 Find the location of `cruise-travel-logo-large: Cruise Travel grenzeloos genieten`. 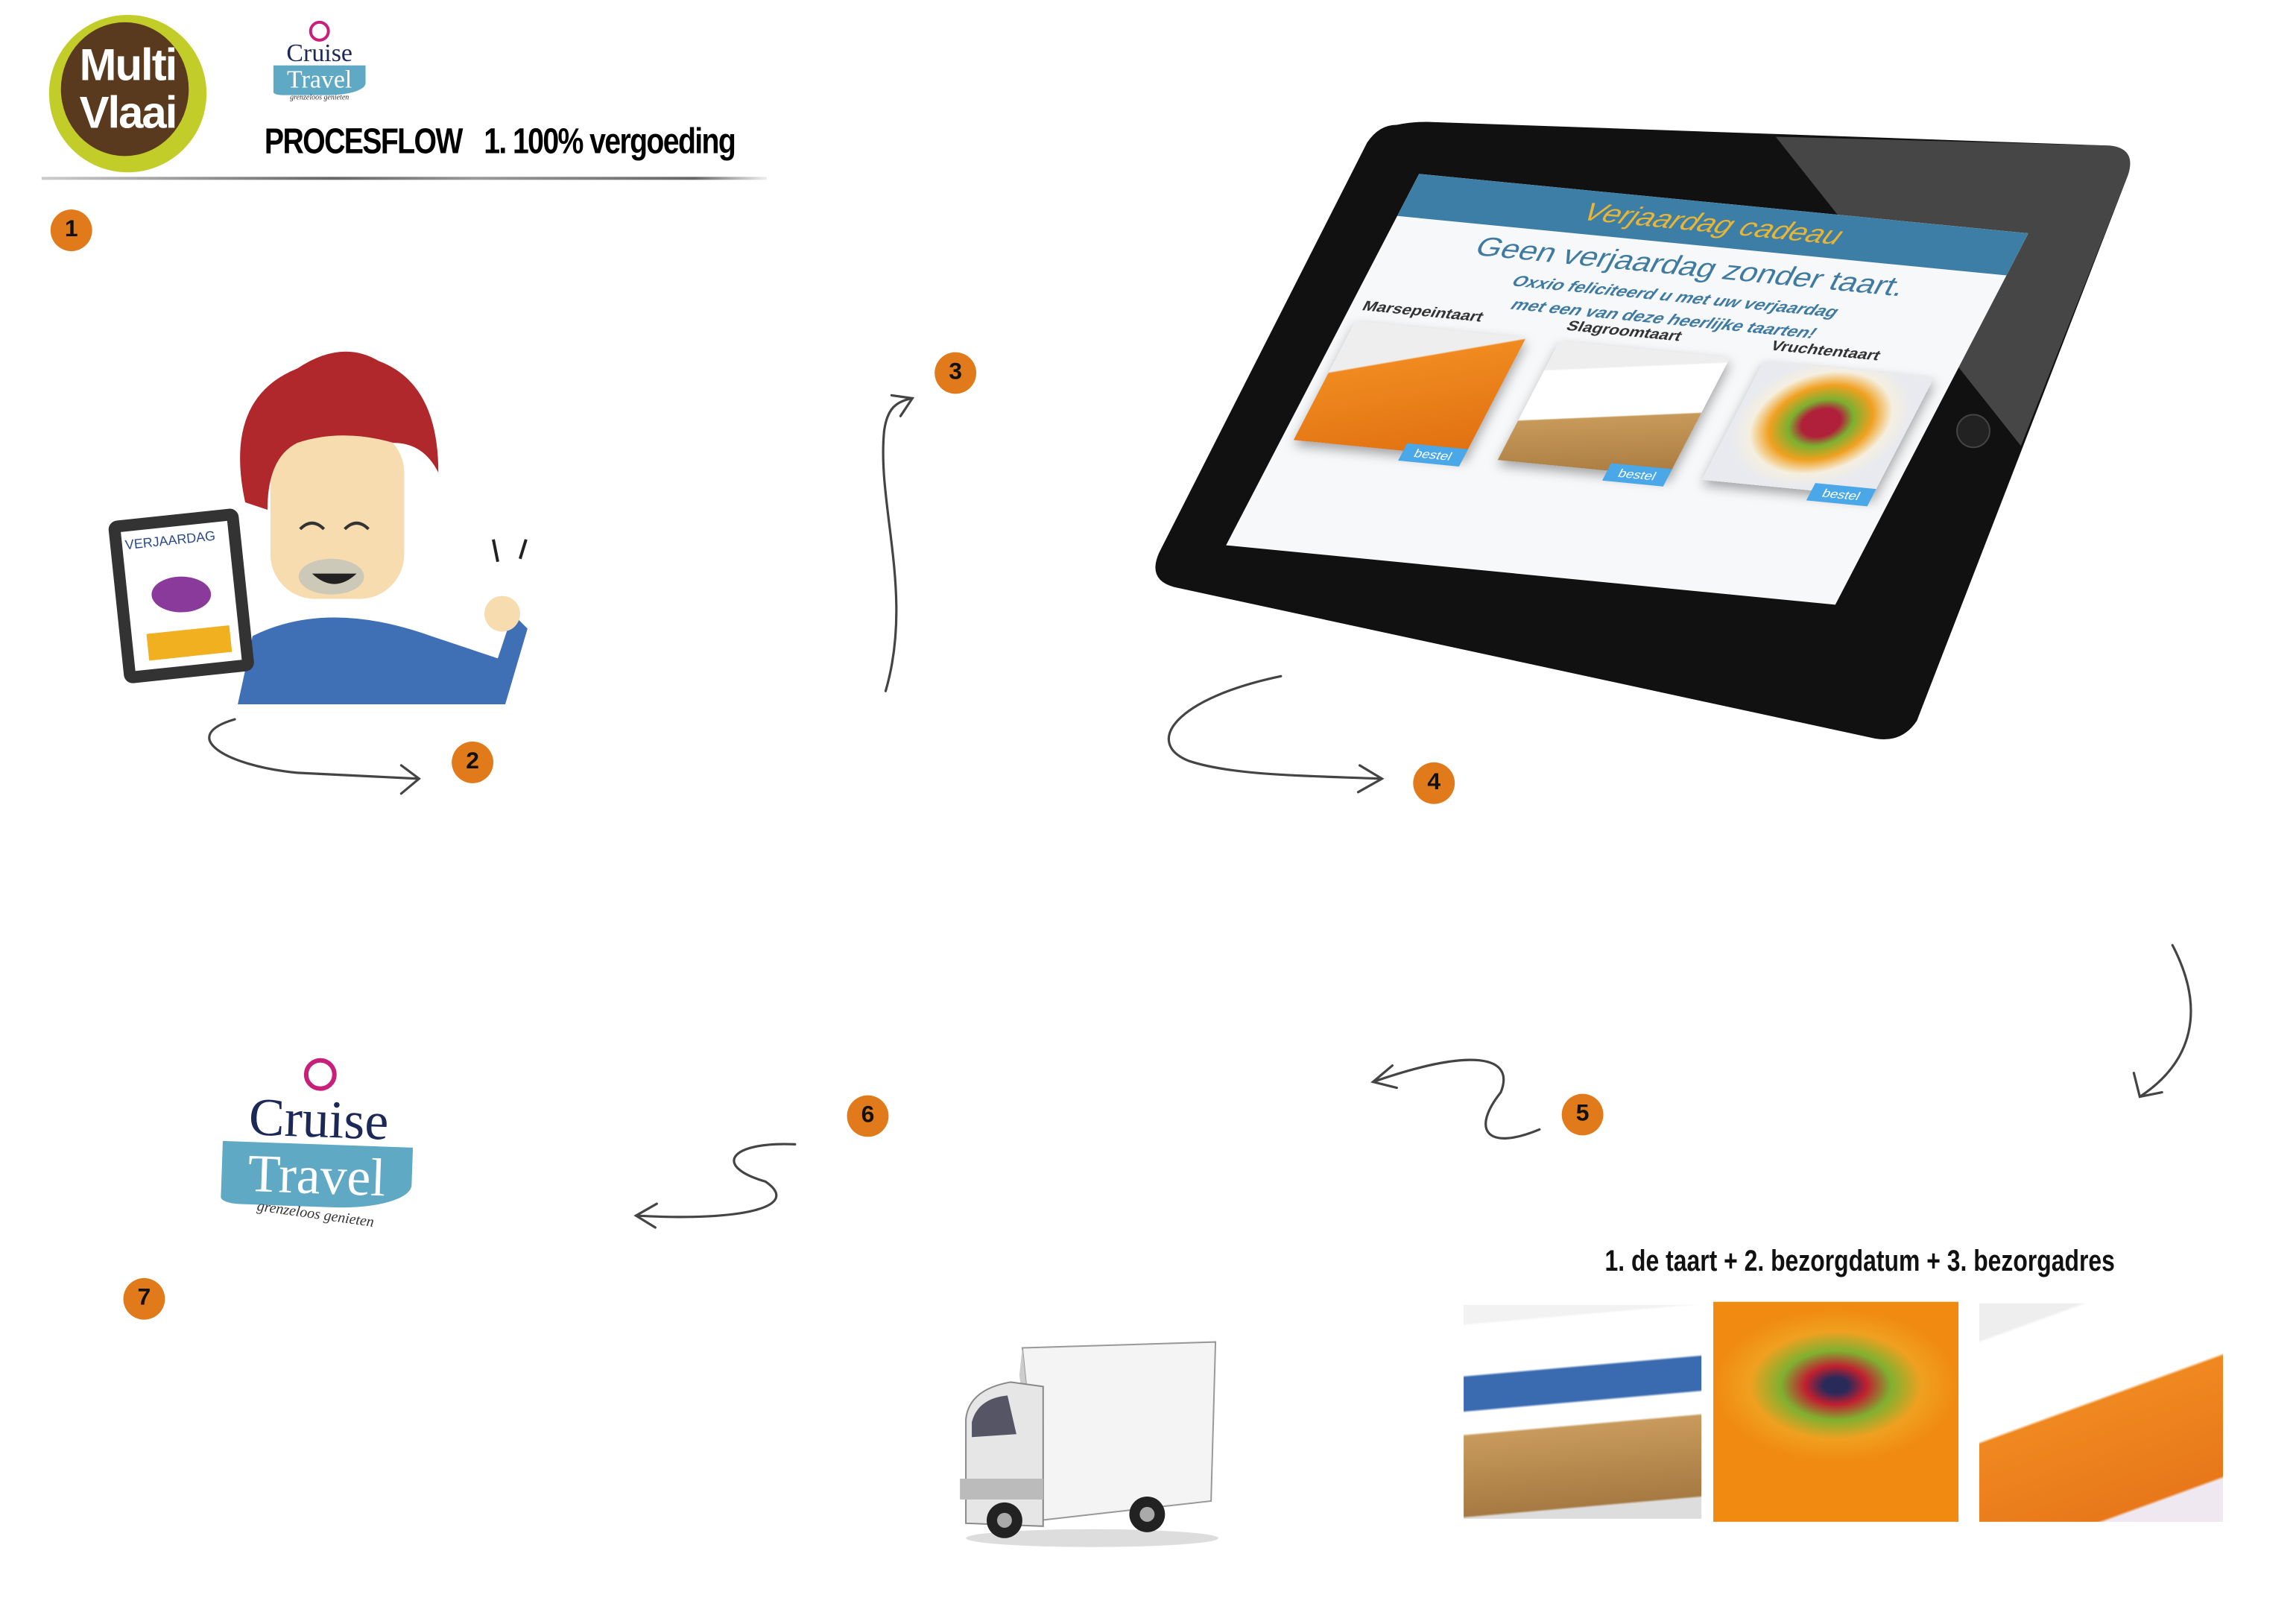

cruise-travel-logo-large: Cruise Travel grenzeloos genieten is located at coordinates (318, 1143).